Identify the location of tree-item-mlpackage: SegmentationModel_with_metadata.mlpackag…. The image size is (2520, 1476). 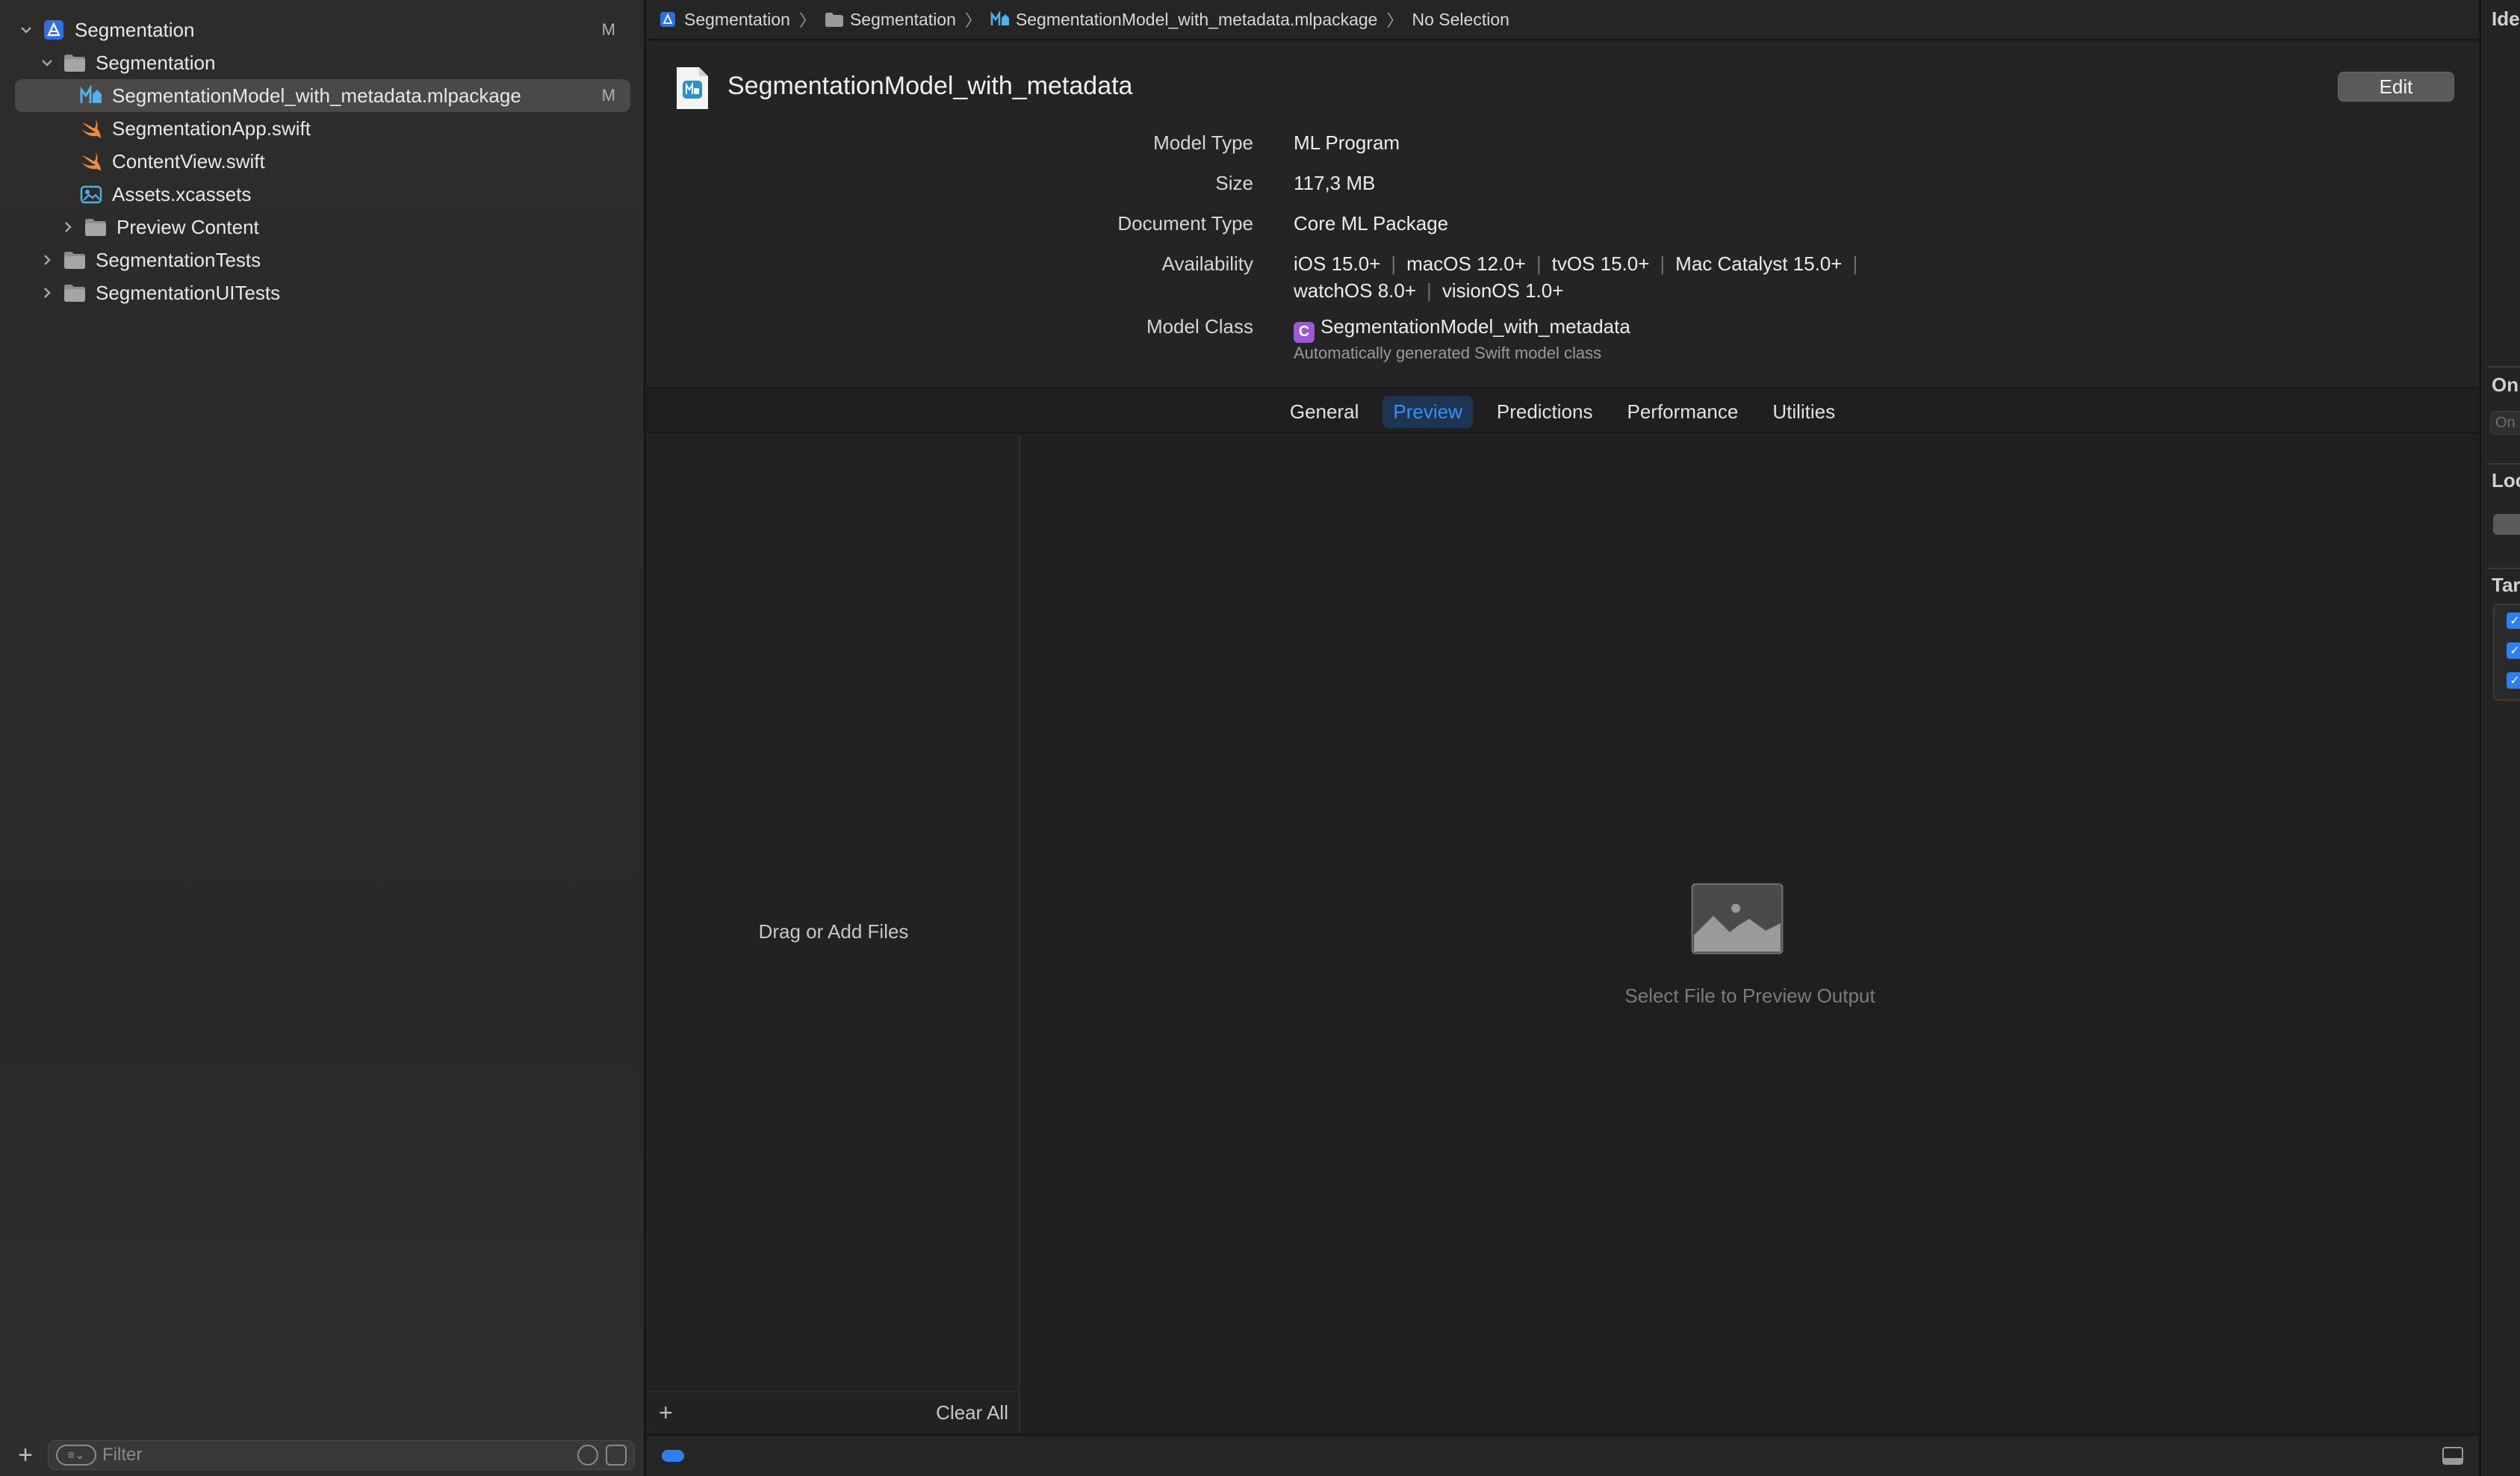
(322, 95).